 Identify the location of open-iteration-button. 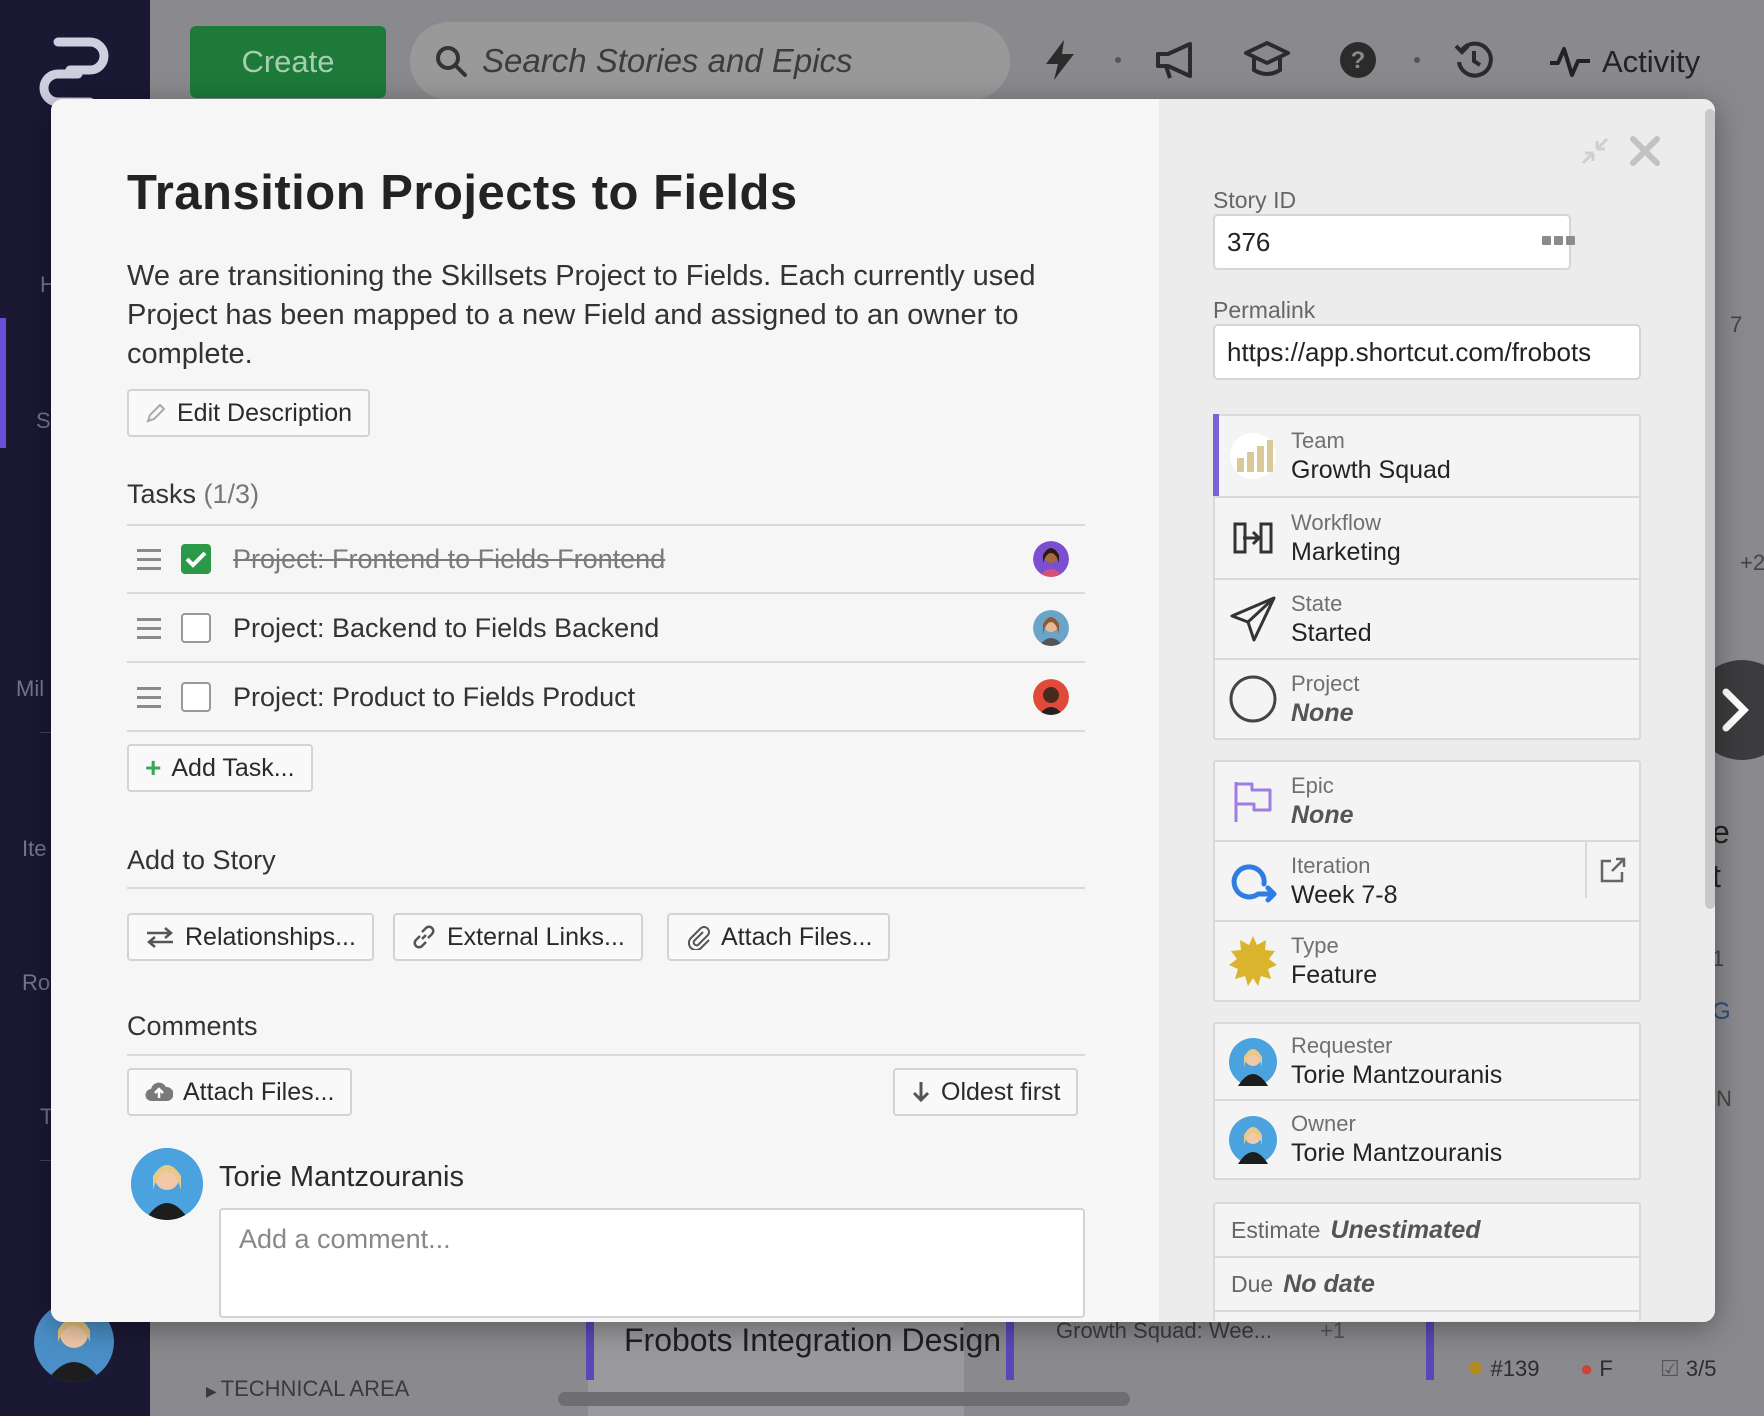
(1612, 870).